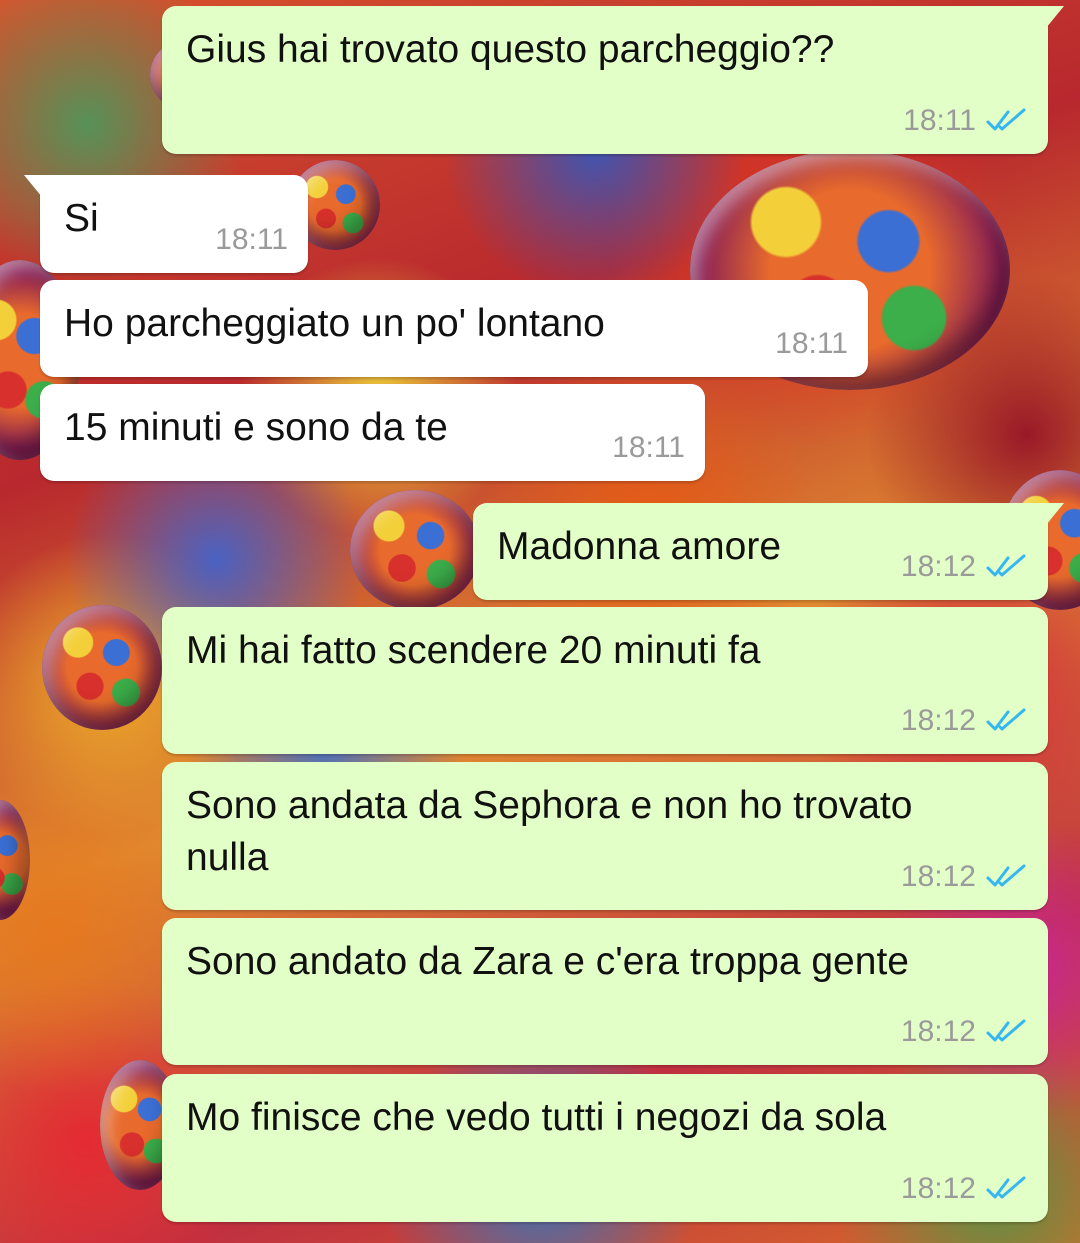  What do you see at coordinates (334, 323) in the screenshot?
I see `message-text: Ho parcheggiato un po' lontano` at bounding box center [334, 323].